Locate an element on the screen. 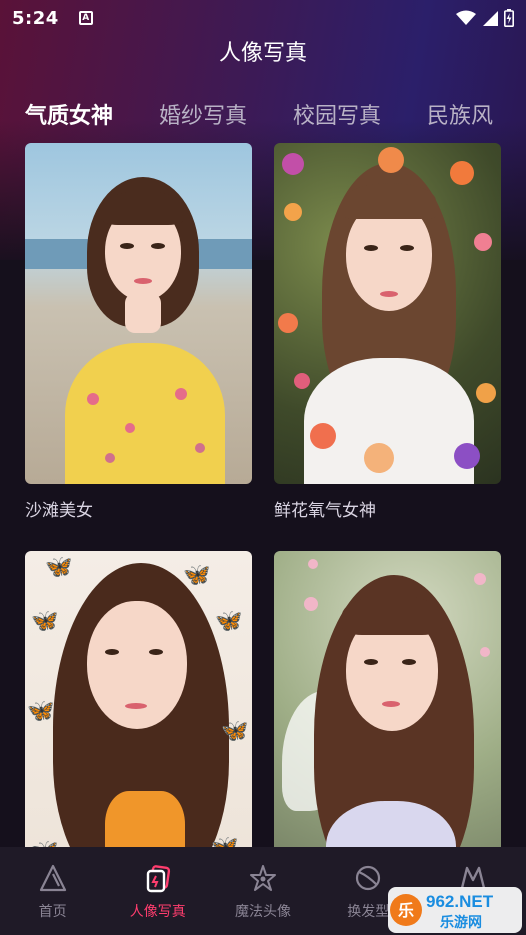 This screenshot has height=935, width=526. nav-home: 首页 is located at coordinates (52, 891).